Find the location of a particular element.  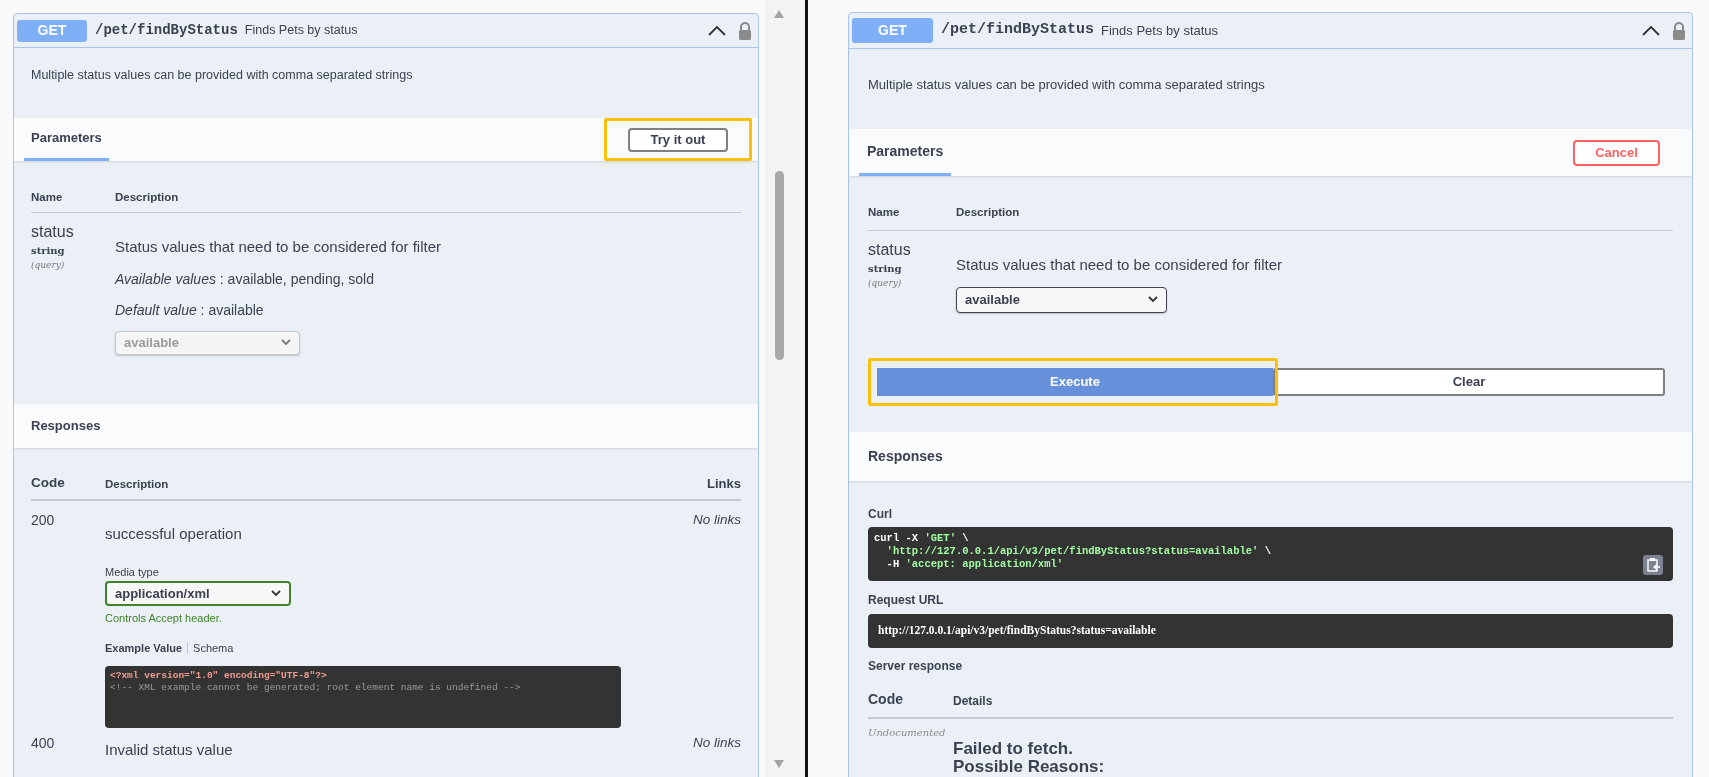

scrollbar-track is located at coordinates (785, 388).